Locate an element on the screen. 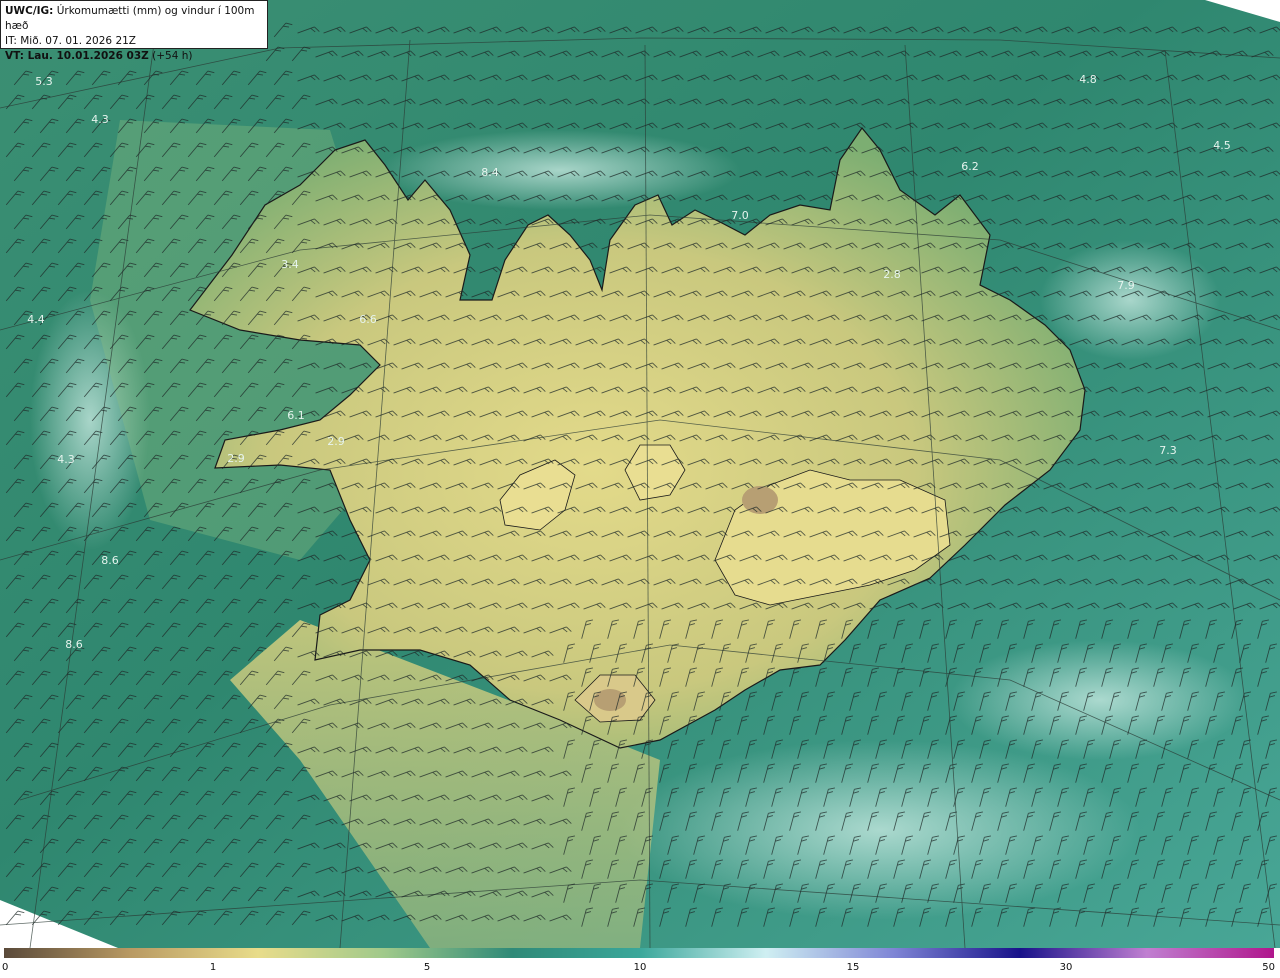 The height and width of the screenshot is (978, 1280). colorbar is located at coordinates (639, 953).